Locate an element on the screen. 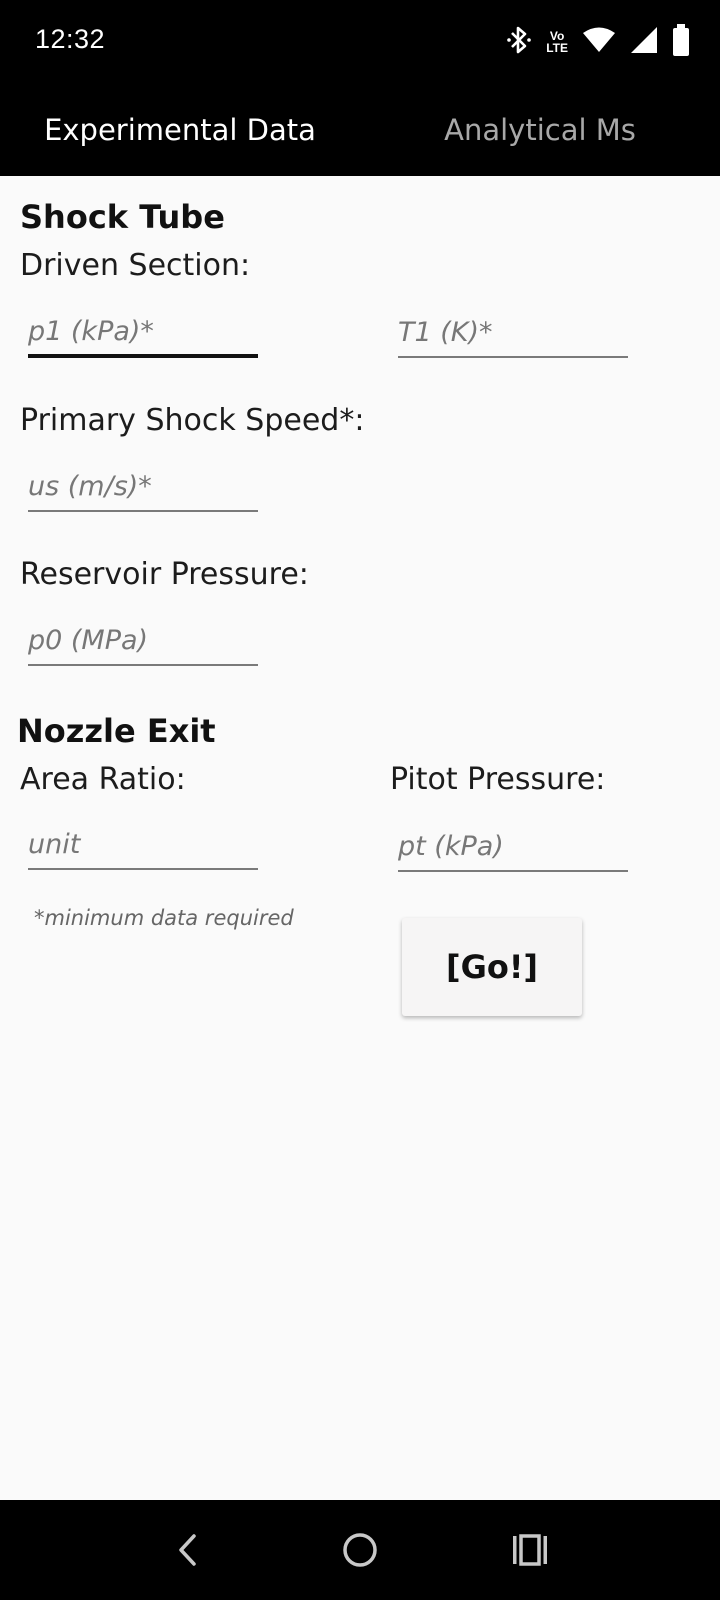 The height and width of the screenshot is (1600, 720). volte-line2: LTE is located at coordinates (557, 48).